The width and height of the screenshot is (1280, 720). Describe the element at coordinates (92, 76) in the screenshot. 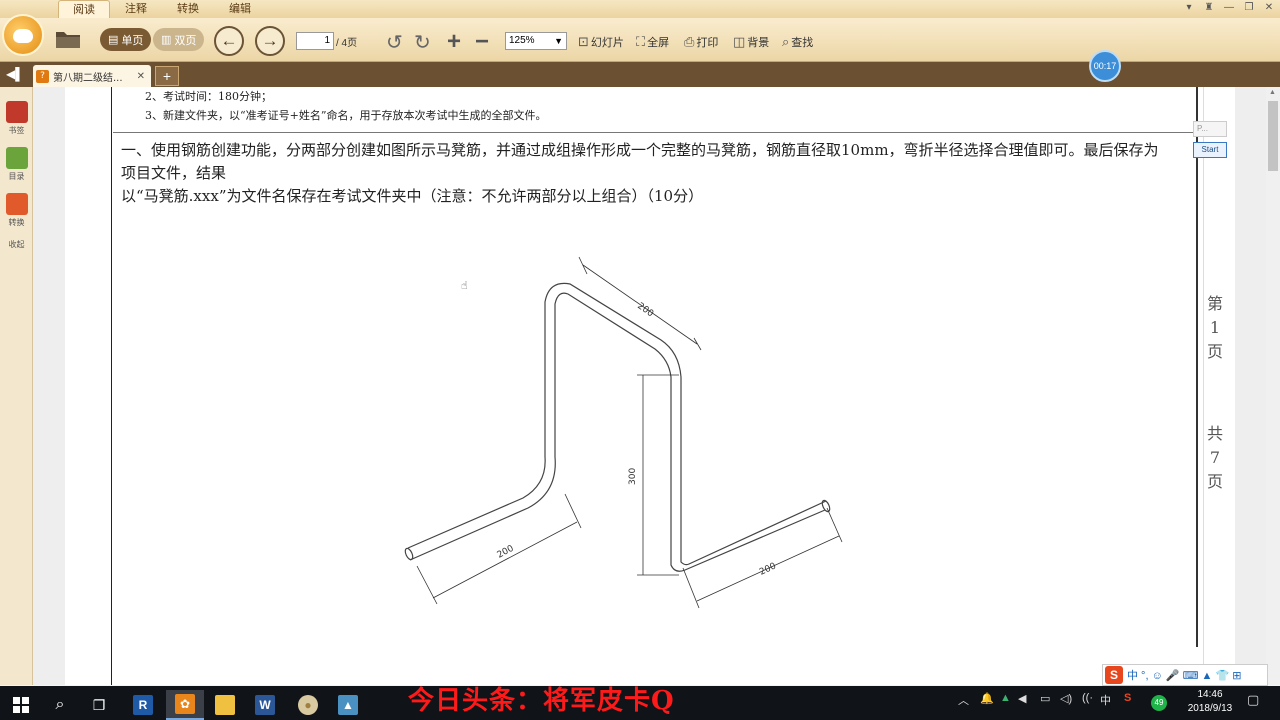

I see `document-tab: ? 第八期二级结... ✕` at that location.